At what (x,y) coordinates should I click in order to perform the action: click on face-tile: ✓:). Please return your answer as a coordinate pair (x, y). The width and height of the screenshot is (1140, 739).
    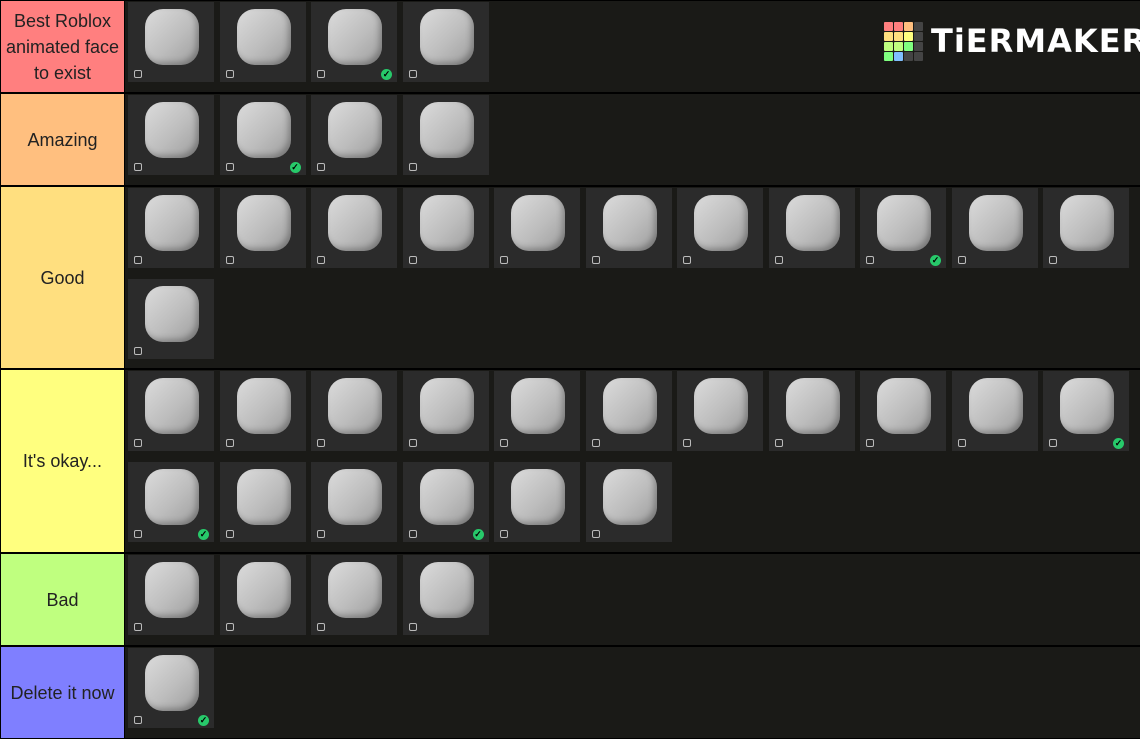
    Looking at the image, I should click on (262, 135).